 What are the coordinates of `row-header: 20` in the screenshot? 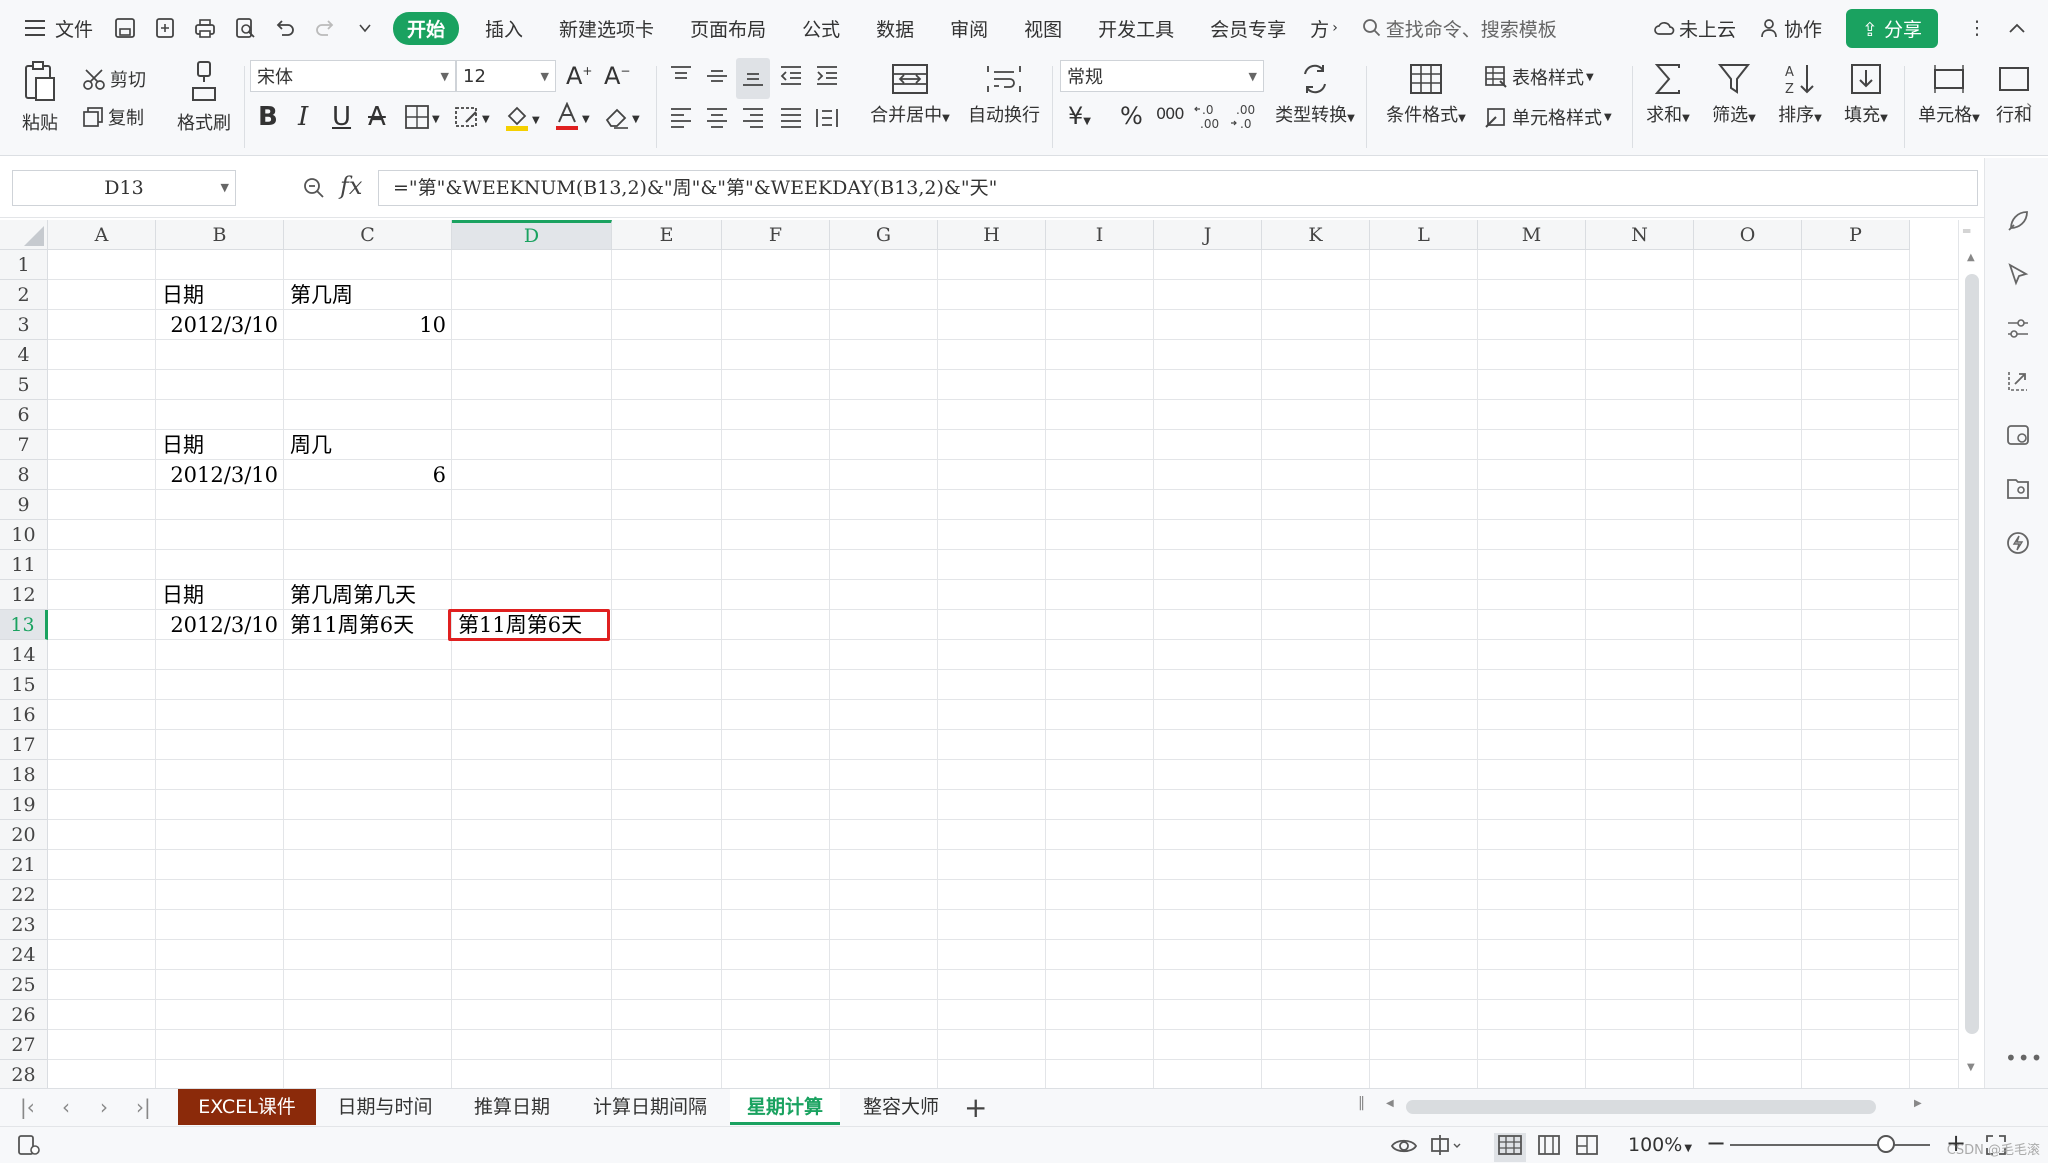 It's located at (24, 835).